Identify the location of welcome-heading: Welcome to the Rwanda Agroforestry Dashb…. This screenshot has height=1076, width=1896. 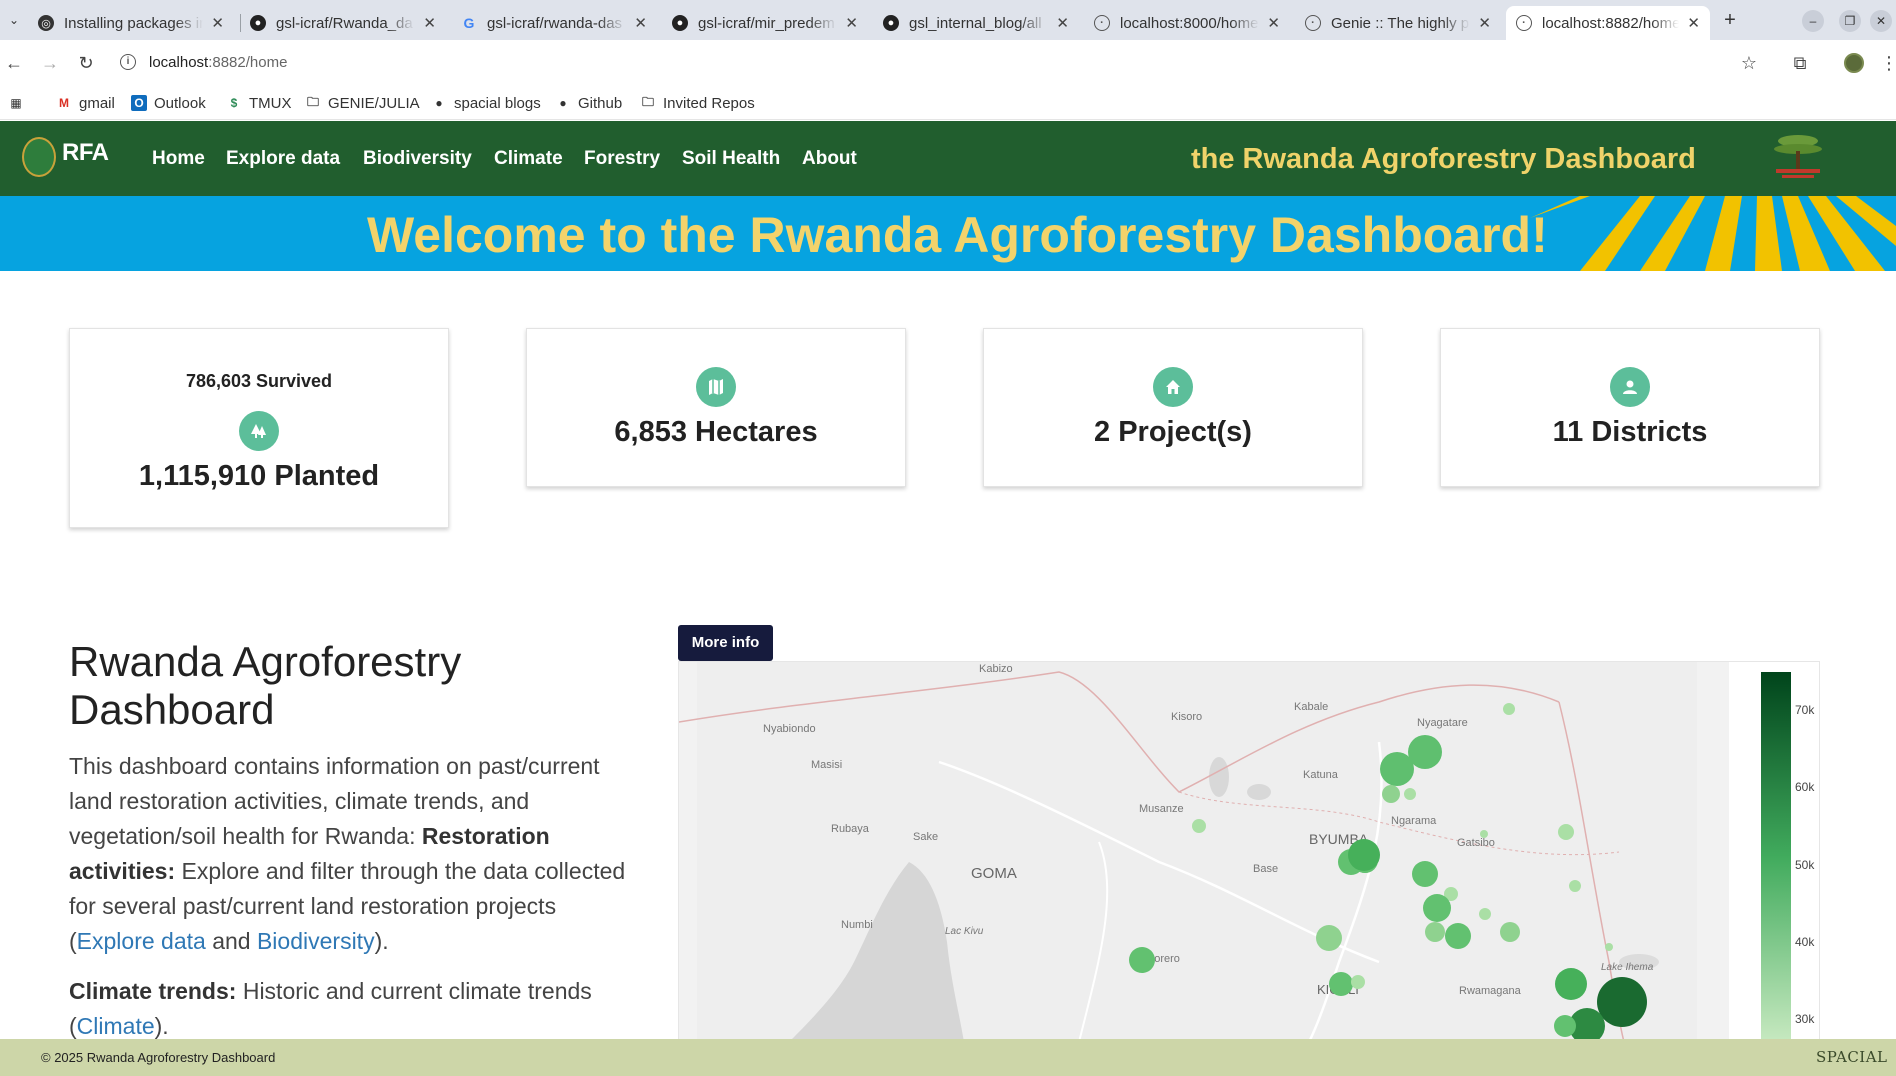
(957, 235).